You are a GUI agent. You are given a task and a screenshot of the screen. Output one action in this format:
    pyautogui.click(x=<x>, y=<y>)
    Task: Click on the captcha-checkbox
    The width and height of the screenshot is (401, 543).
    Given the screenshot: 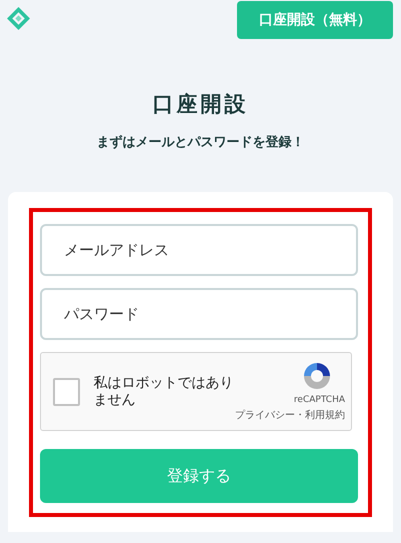 What is the action you would take?
    pyautogui.click(x=66, y=392)
    